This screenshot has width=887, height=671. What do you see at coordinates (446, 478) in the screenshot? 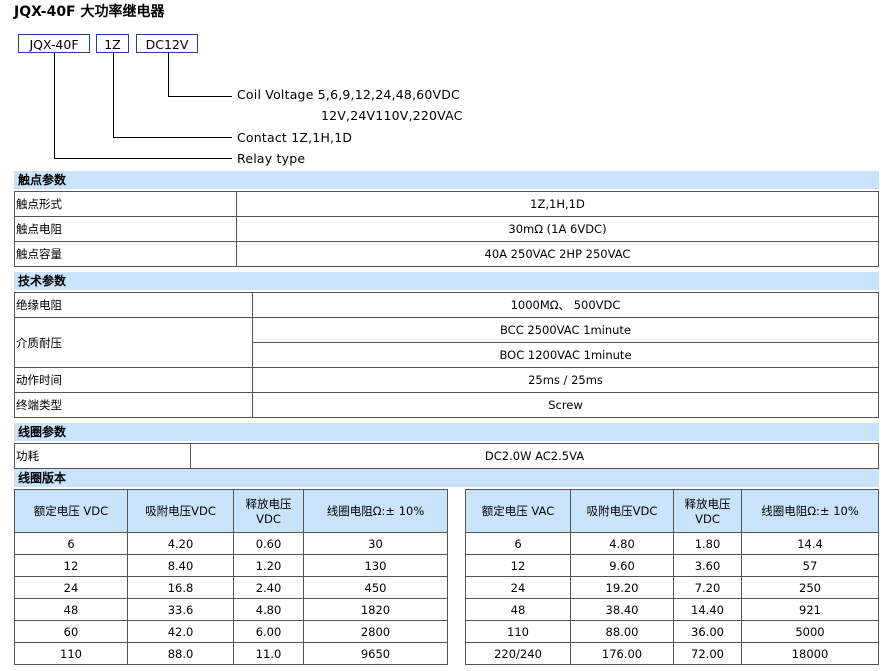
I see `section-coil-version: 线圈版本` at bounding box center [446, 478].